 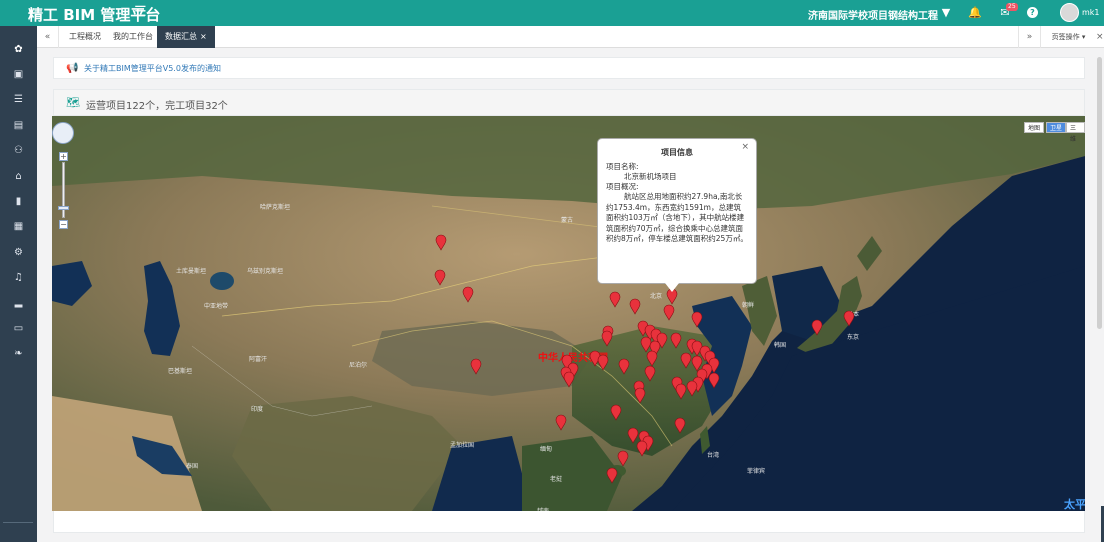 I want to click on sidebar-item-monitor: ▭, so click(x=18, y=329).